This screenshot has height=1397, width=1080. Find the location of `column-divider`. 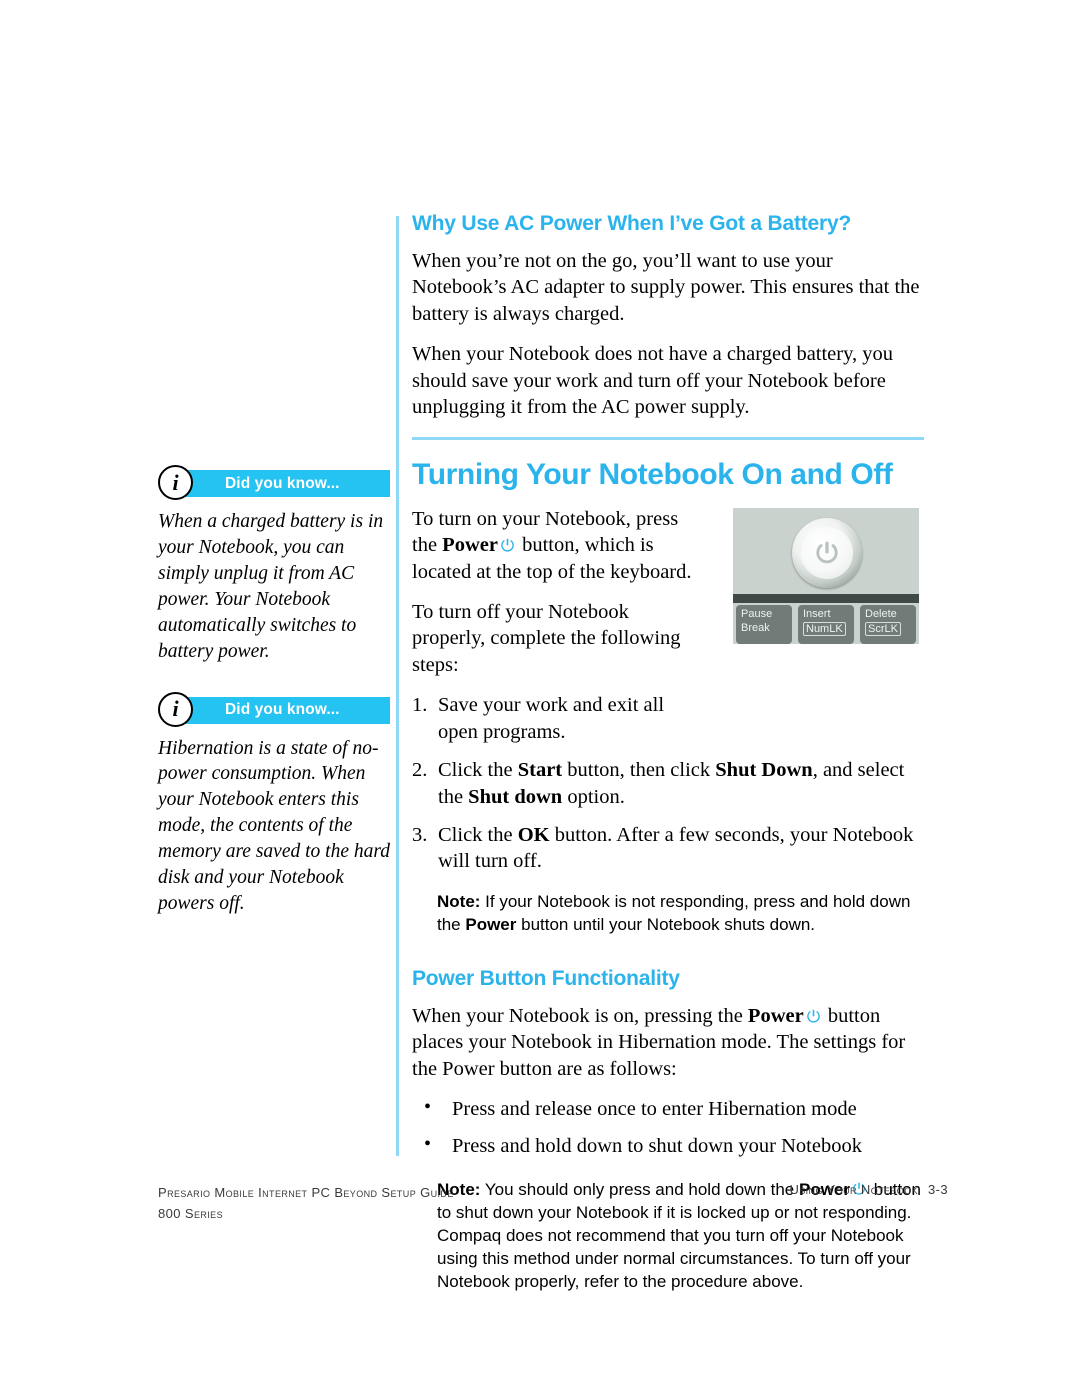

column-divider is located at coordinates (397, 686).